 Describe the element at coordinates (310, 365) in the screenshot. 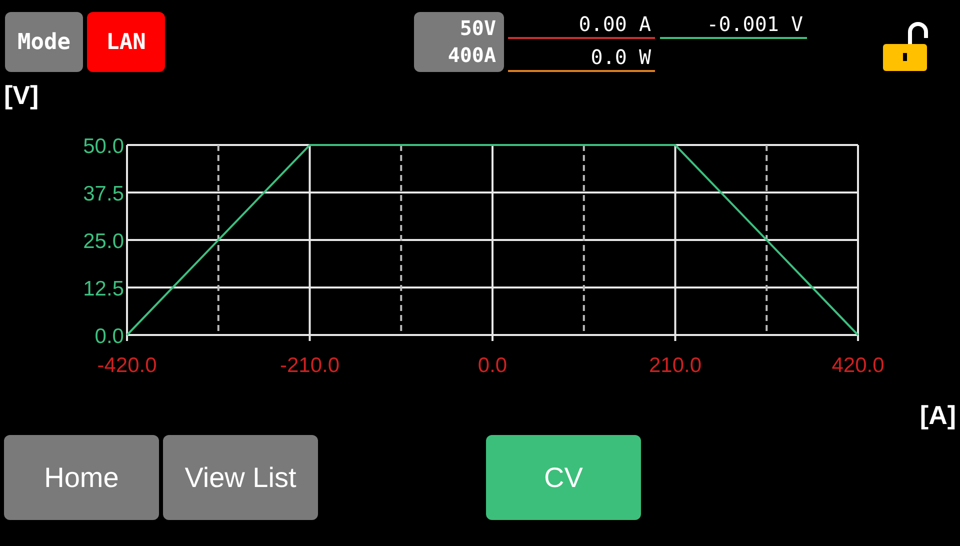

I see `x-tick-label: -210.0` at that location.